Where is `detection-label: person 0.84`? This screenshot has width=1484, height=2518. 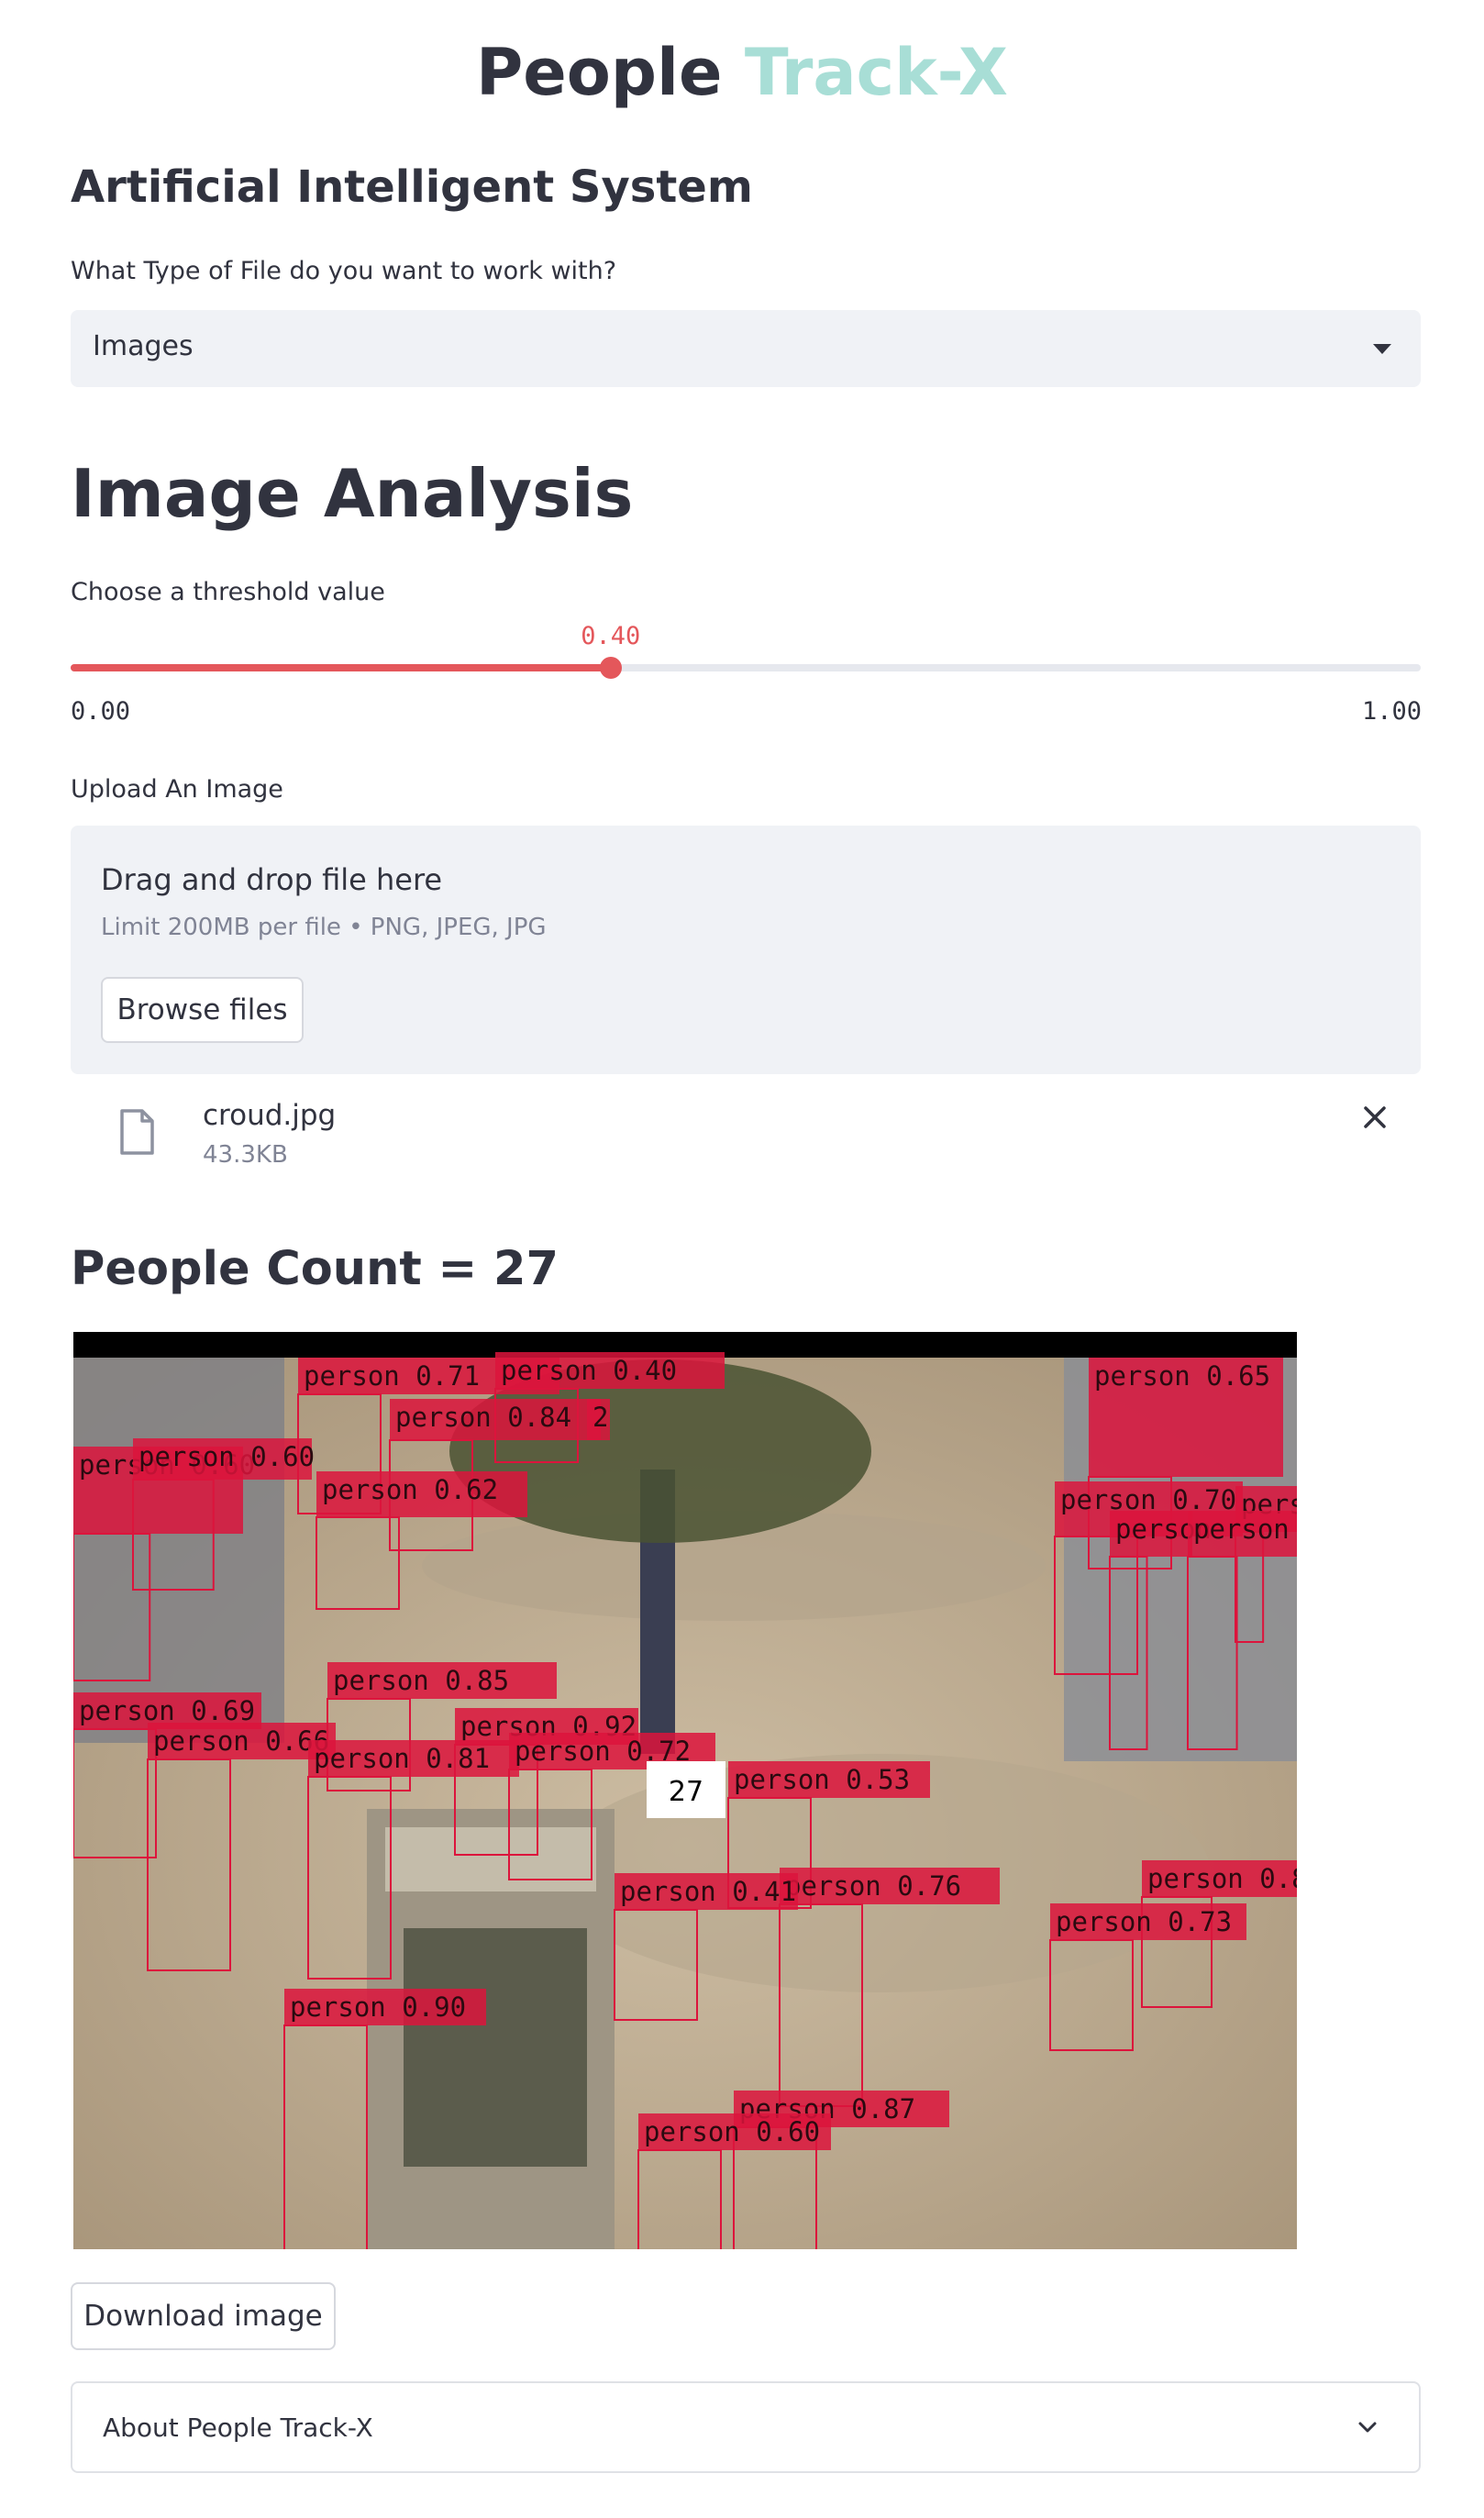
detection-label: person 0.84 is located at coordinates (483, 1417).